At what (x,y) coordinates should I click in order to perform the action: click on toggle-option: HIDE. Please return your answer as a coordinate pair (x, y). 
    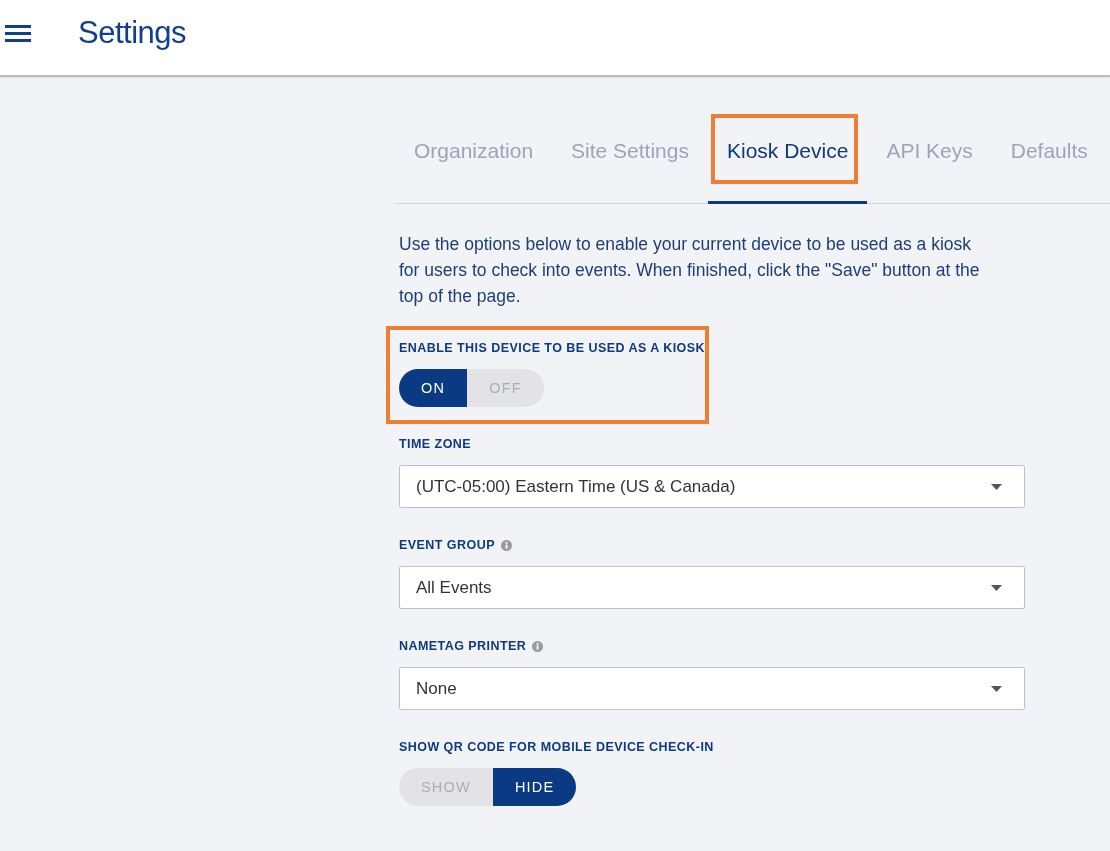
    Looking at the image, I should click on (534, 787).